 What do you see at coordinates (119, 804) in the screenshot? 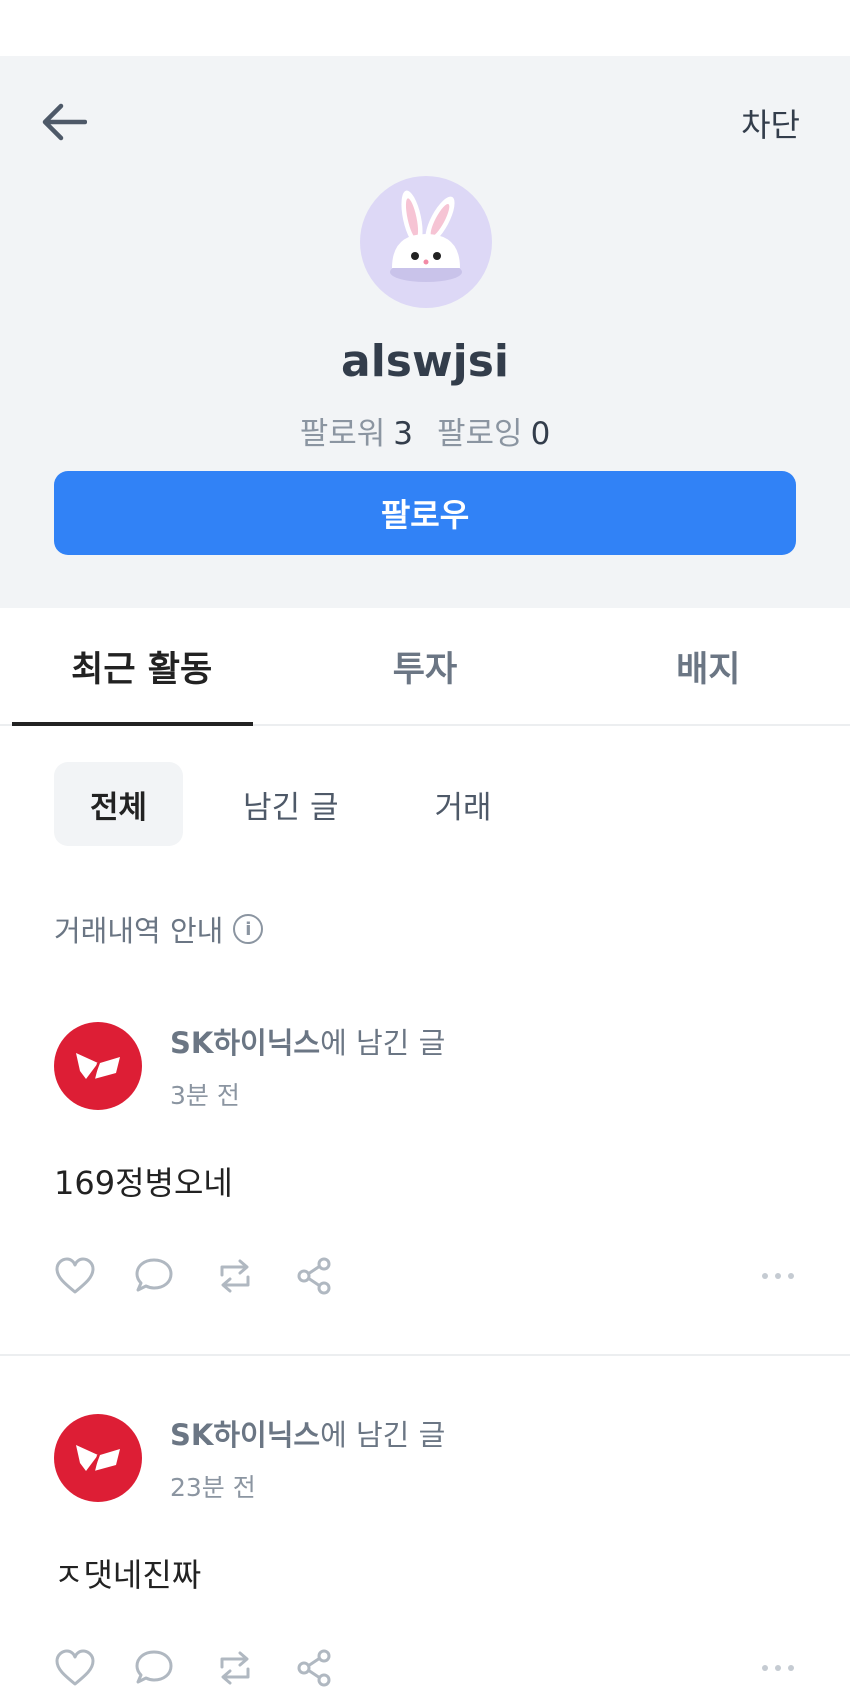
I see `filter-all: 전체` at bounding box center [119, 804].